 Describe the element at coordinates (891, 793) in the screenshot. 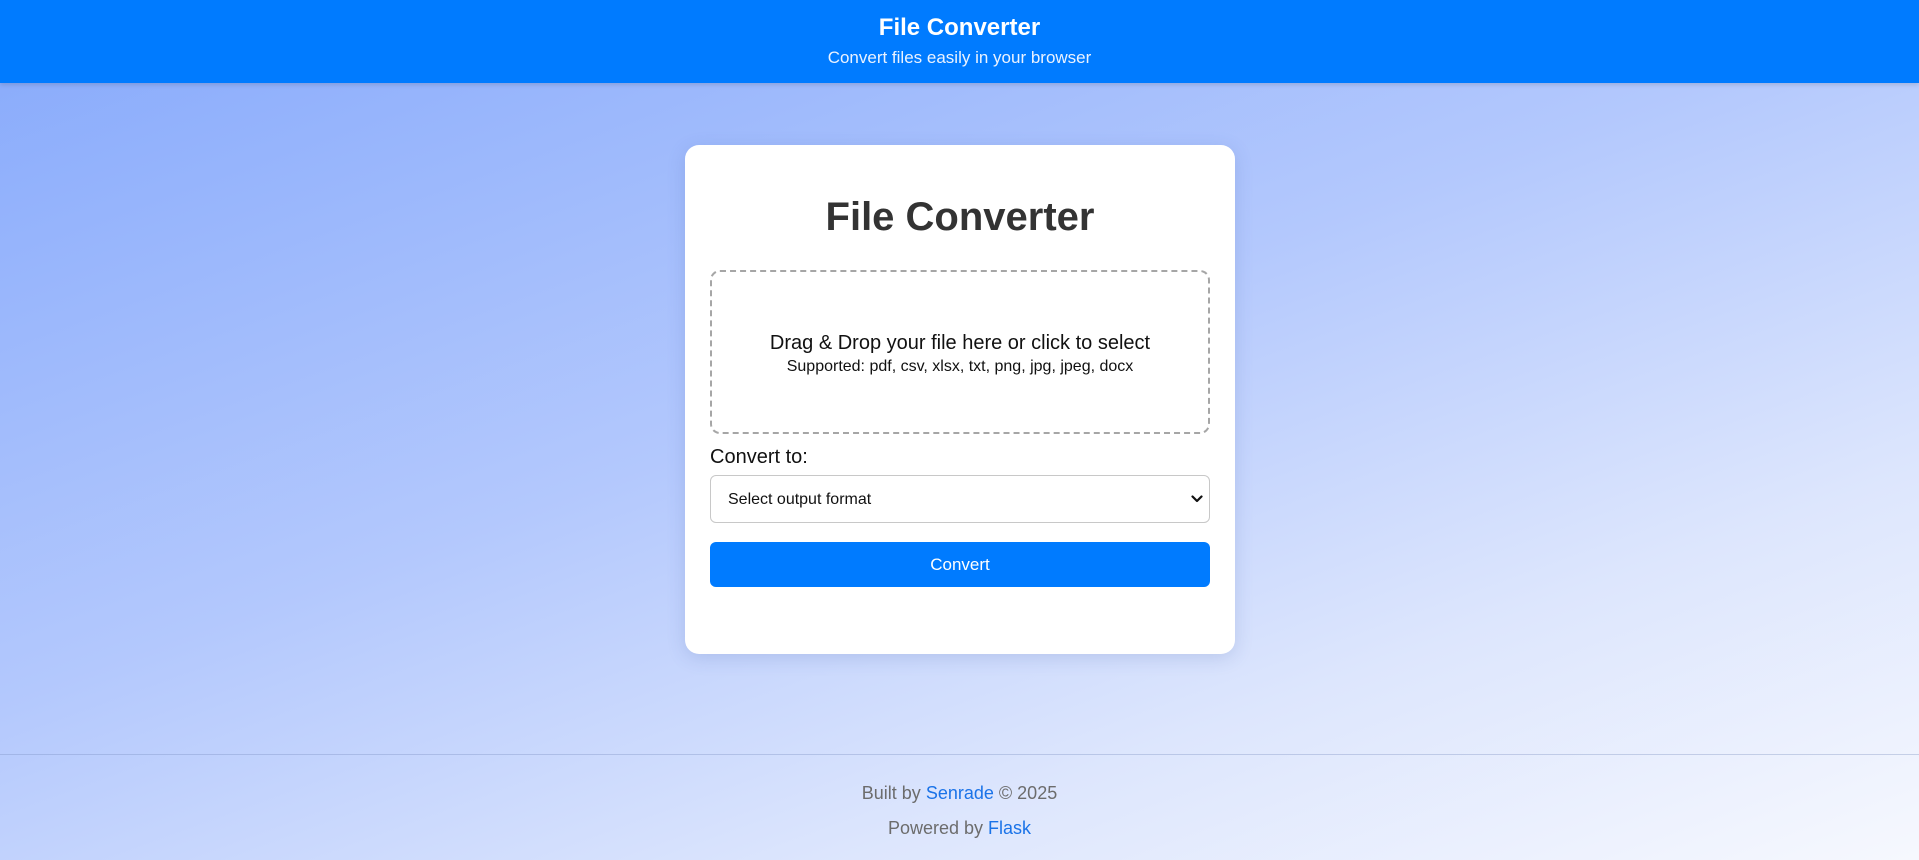

I see `footer-built-by-prefix: Built by` at that location.